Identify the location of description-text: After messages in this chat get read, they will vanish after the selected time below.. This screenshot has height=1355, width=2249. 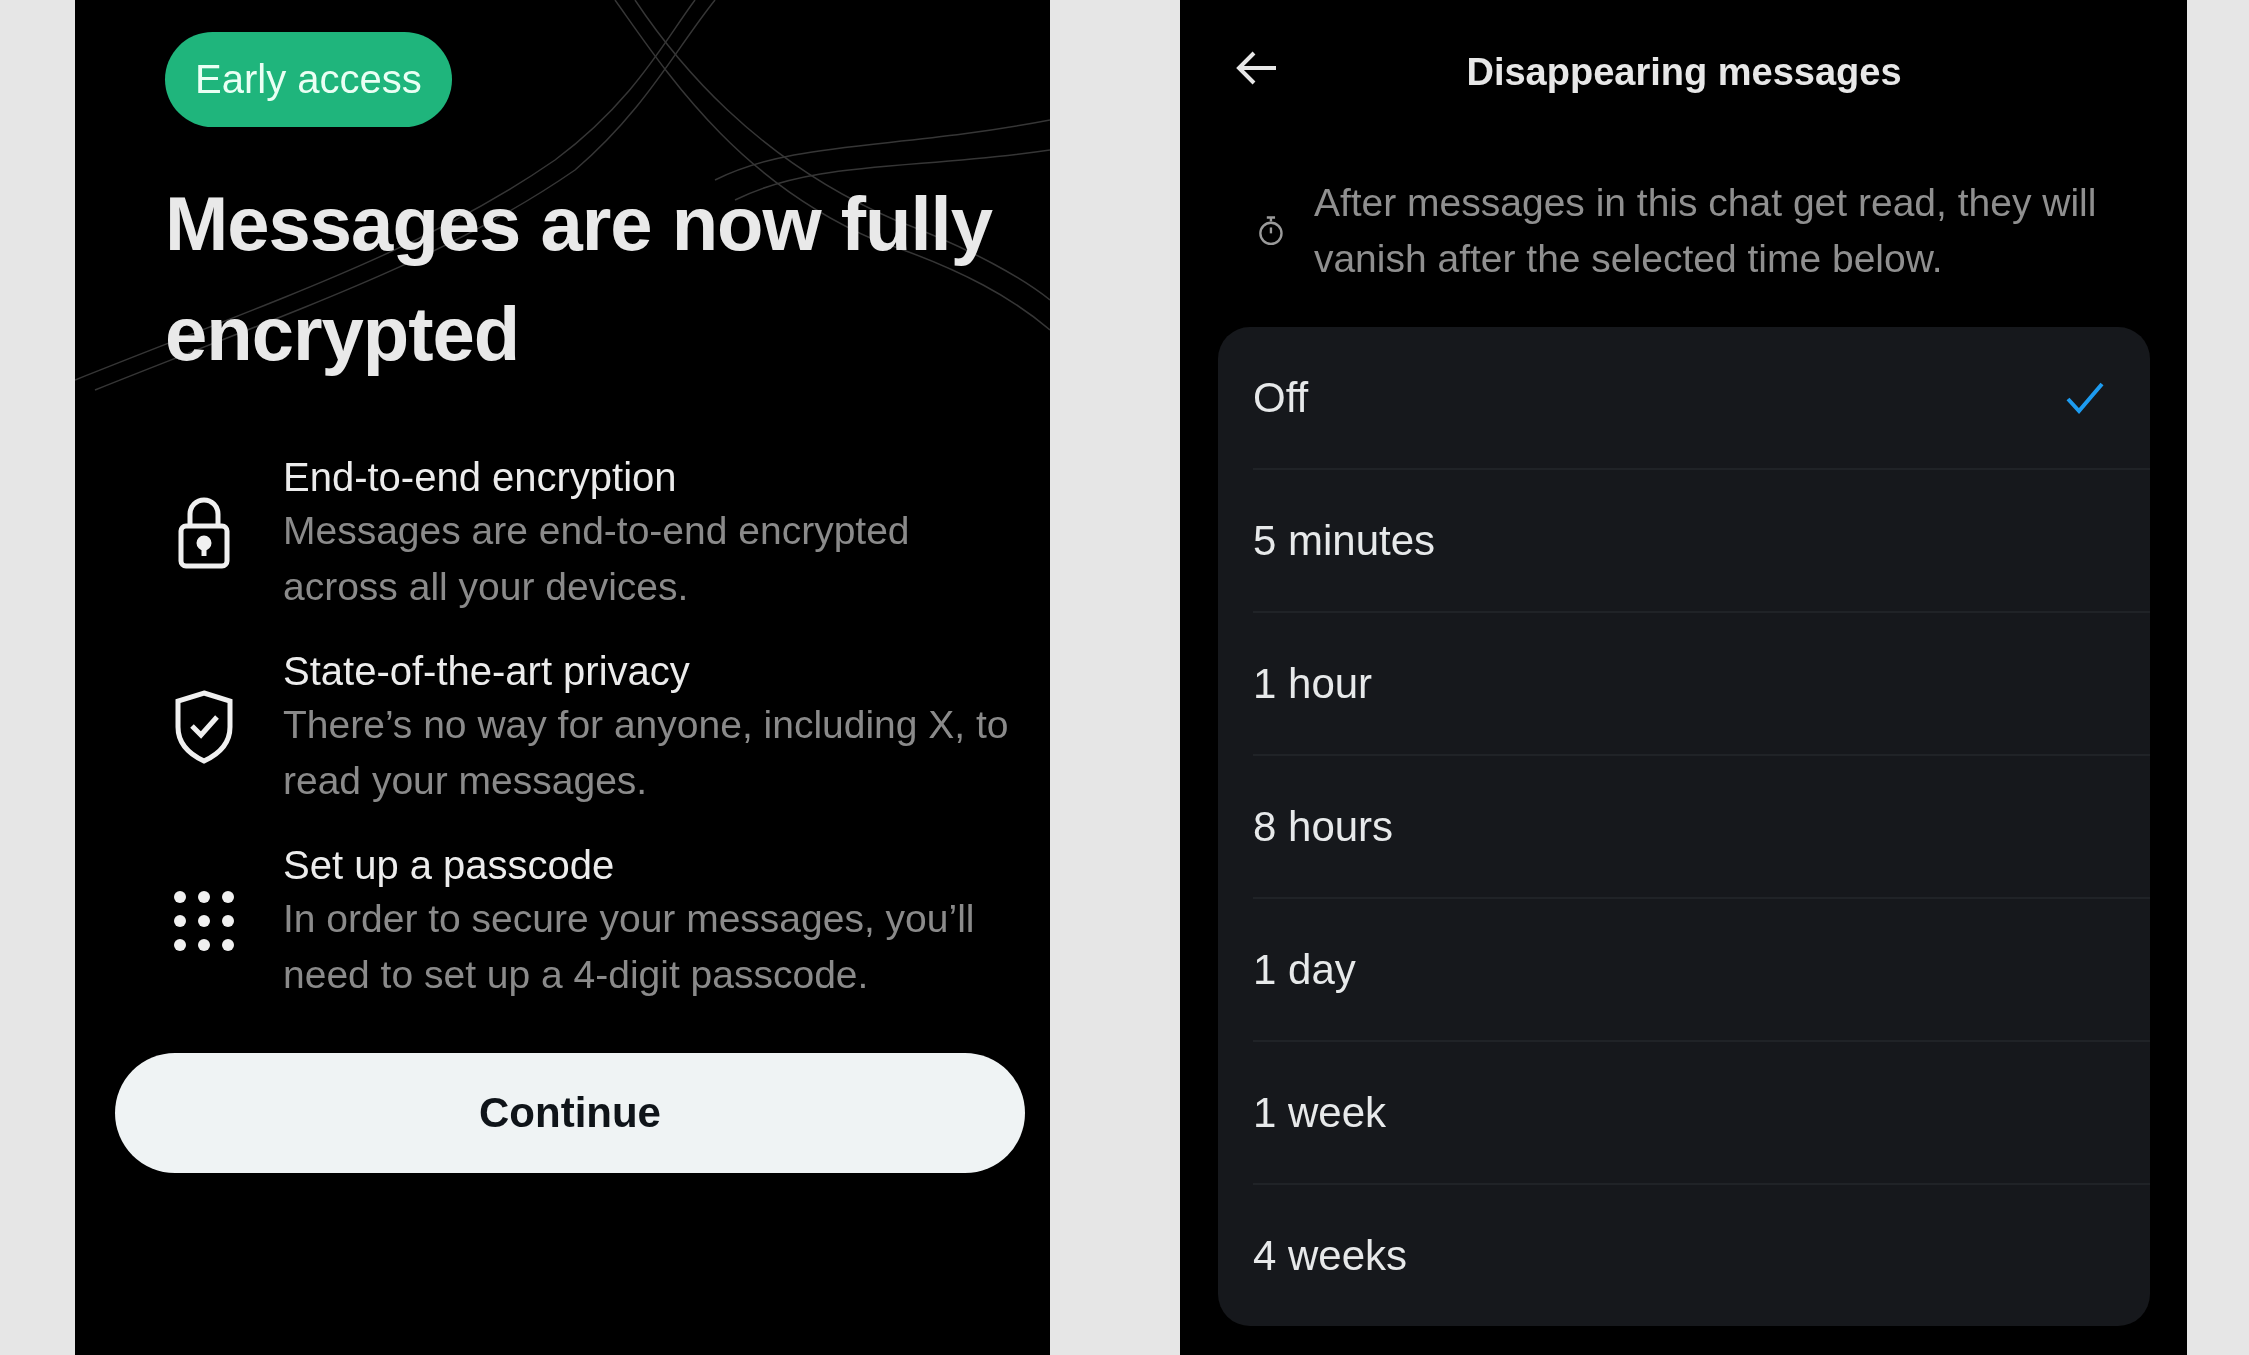
(1705, 231).